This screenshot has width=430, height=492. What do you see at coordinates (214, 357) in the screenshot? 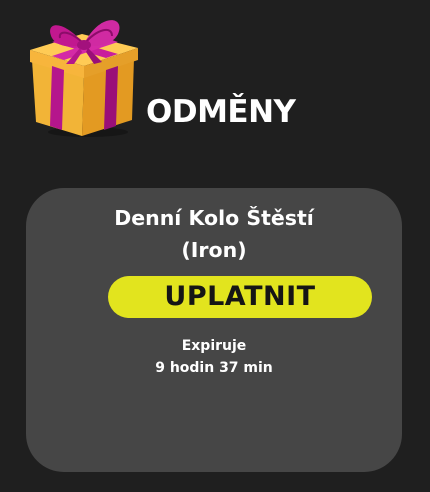
I see `expiry-info: Expiruje 9 hodin 37 min` at bounding box center [214, 357].